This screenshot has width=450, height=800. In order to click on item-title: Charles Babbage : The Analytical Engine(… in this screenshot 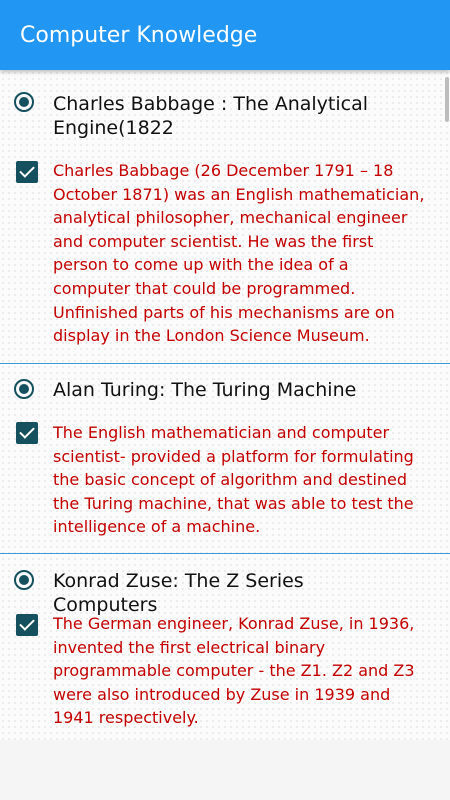, I will do `click(211, 116)`.